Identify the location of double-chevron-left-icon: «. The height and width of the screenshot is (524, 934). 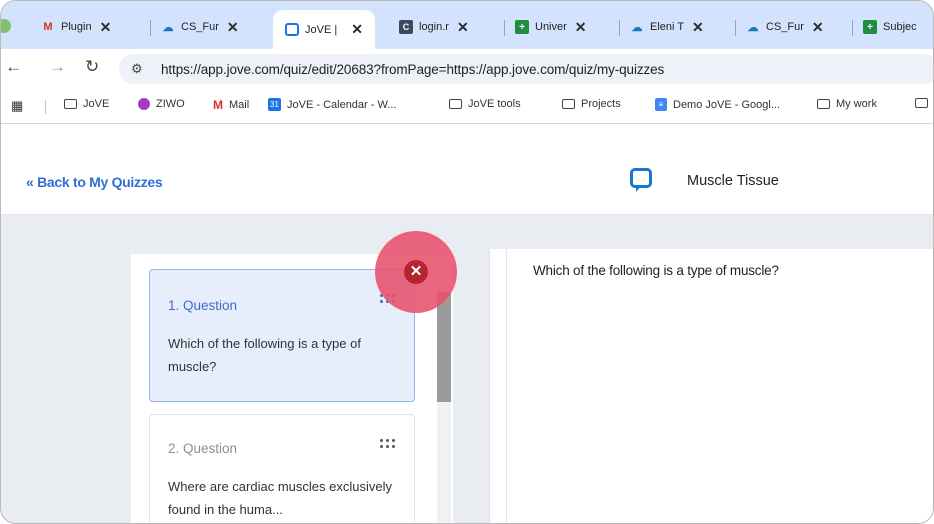
(30, 182).